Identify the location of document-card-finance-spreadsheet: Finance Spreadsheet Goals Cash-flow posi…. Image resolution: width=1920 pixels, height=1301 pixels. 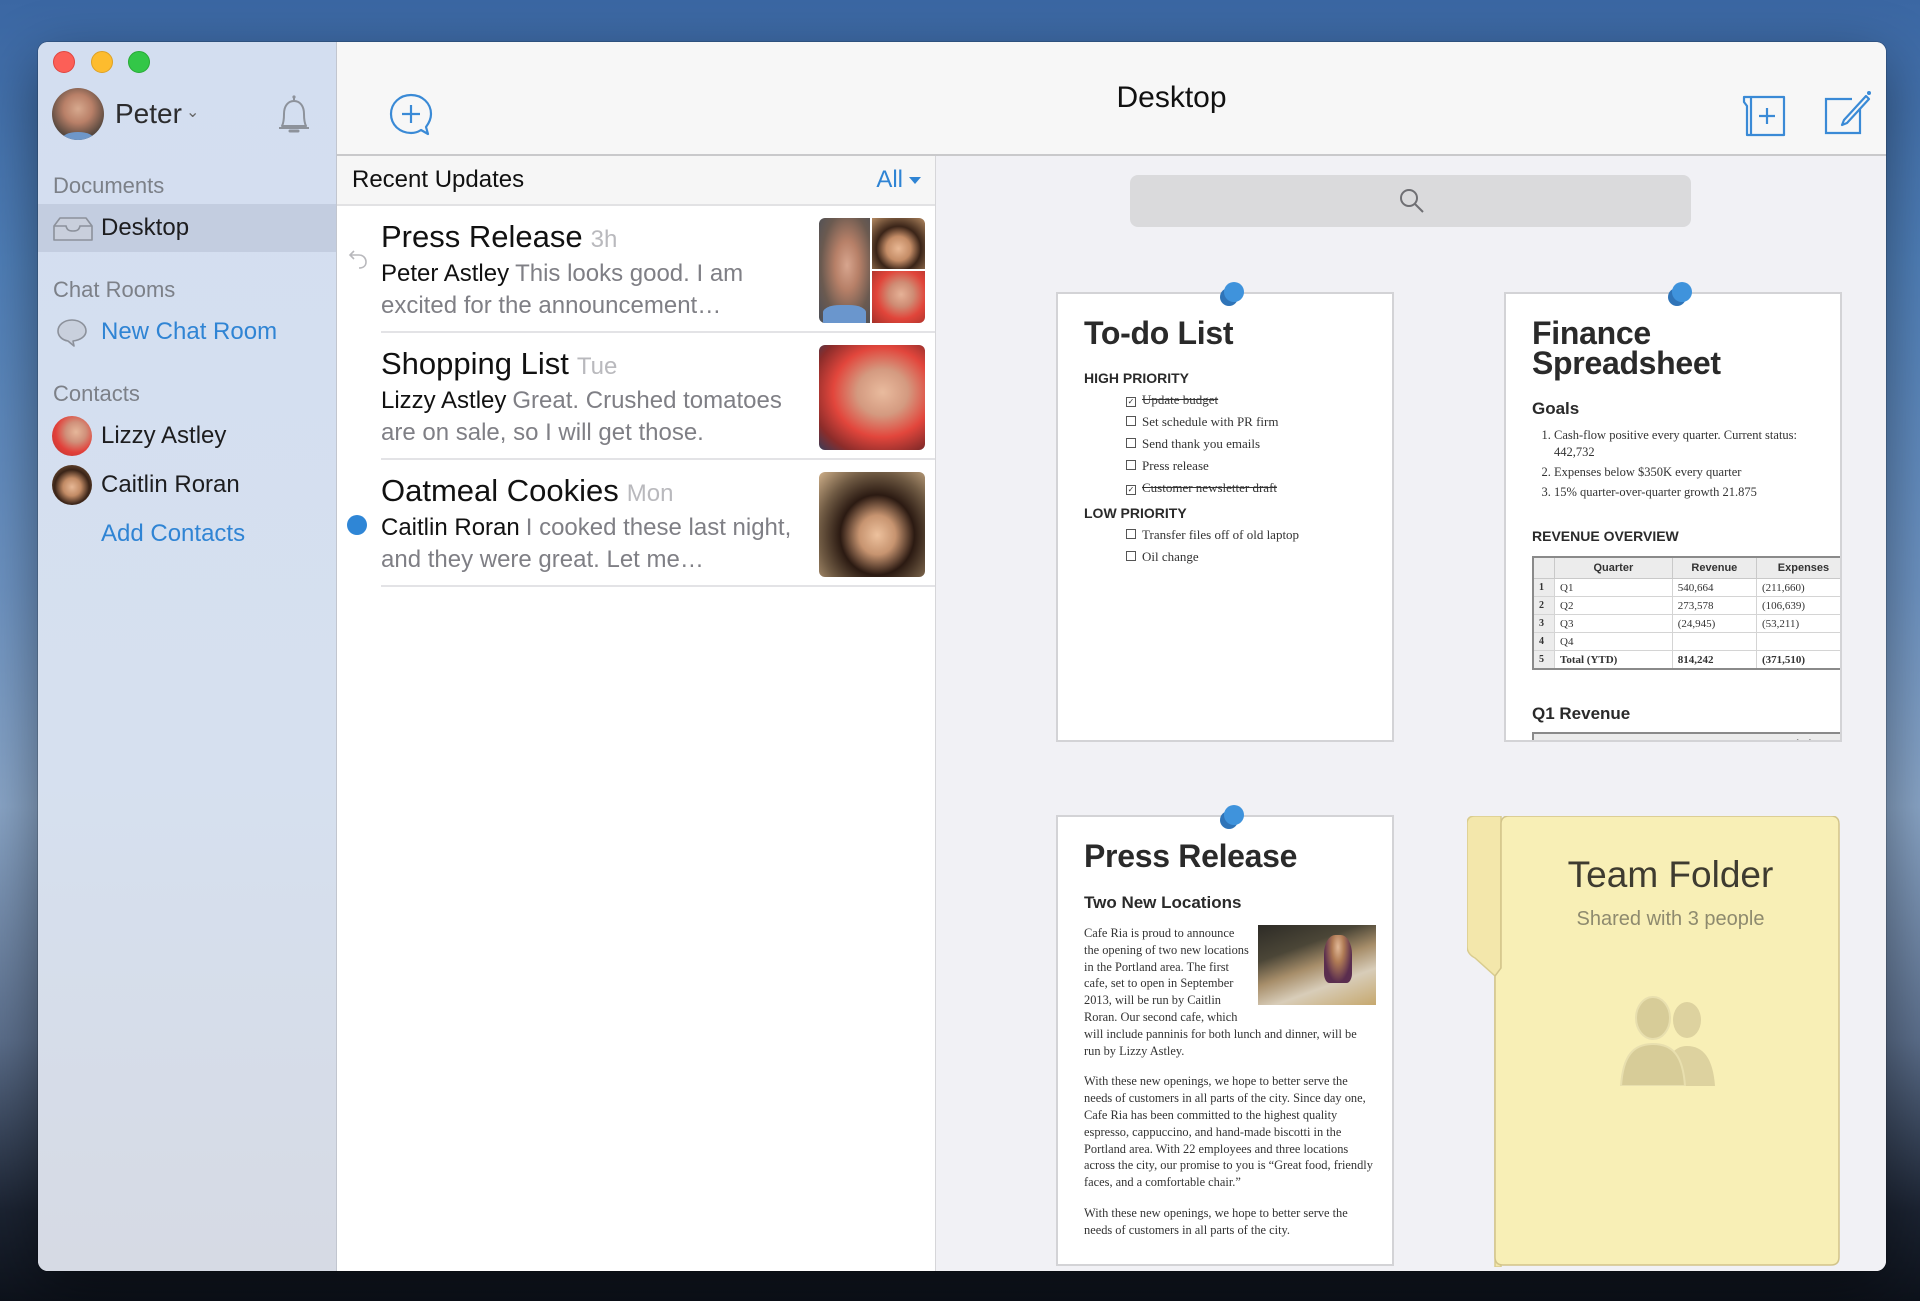
(1673, 517).